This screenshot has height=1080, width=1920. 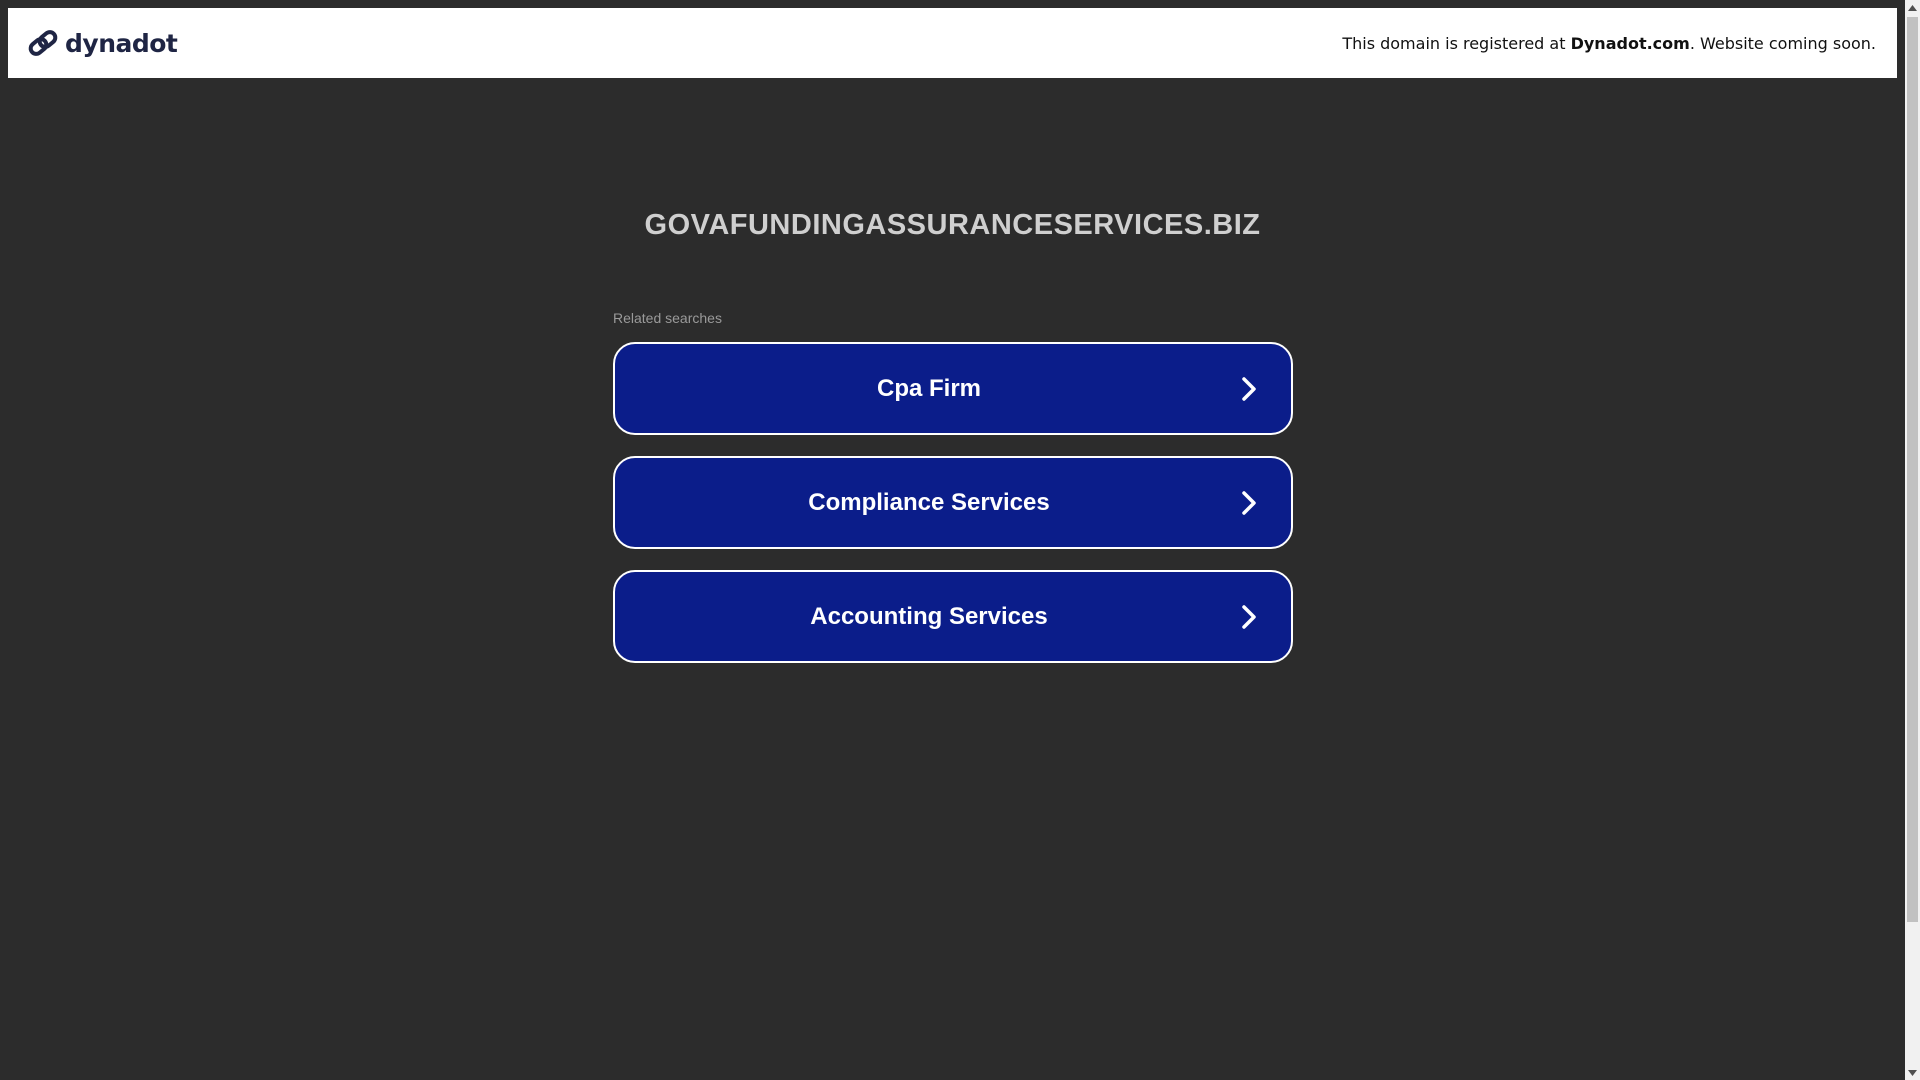 I want to click on related-searches-label: Related searches, so click(x=667, y=318).